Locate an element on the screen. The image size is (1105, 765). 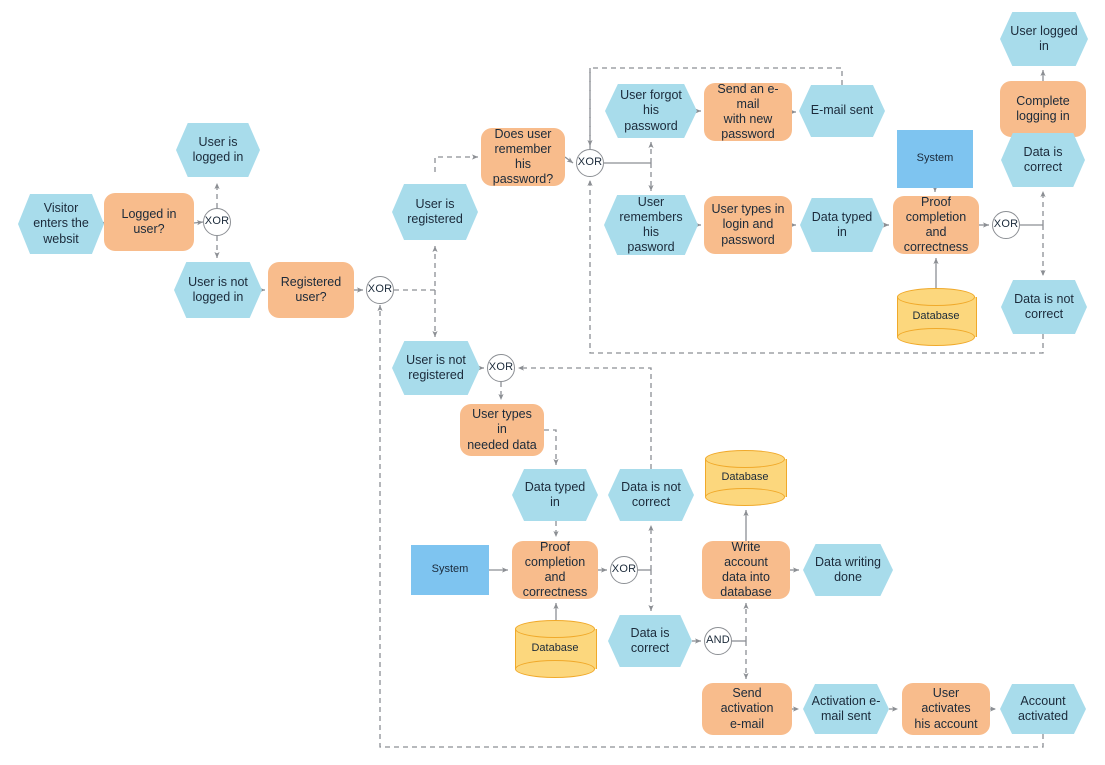
connector-and-gate: AND is located at coordinates (718, 641).